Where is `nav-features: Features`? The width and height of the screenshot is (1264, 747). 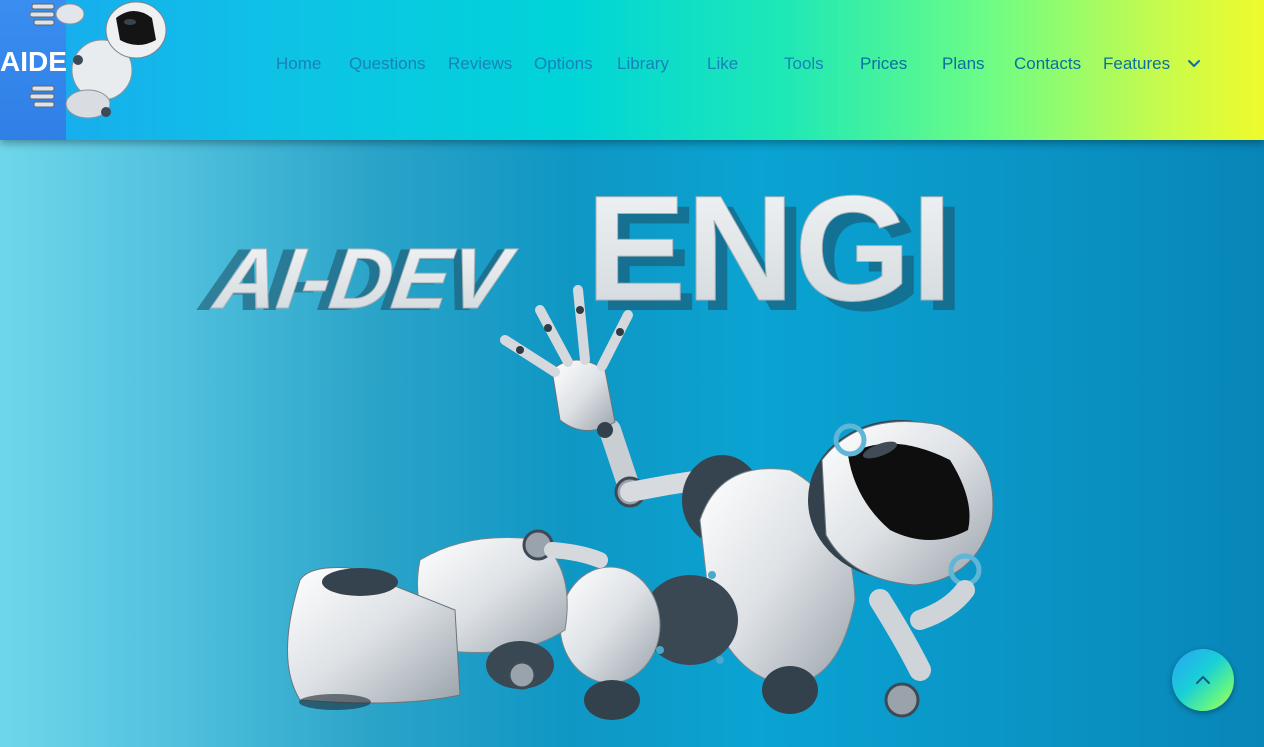 nav-features: Features is located at coordinates (1136, 64).